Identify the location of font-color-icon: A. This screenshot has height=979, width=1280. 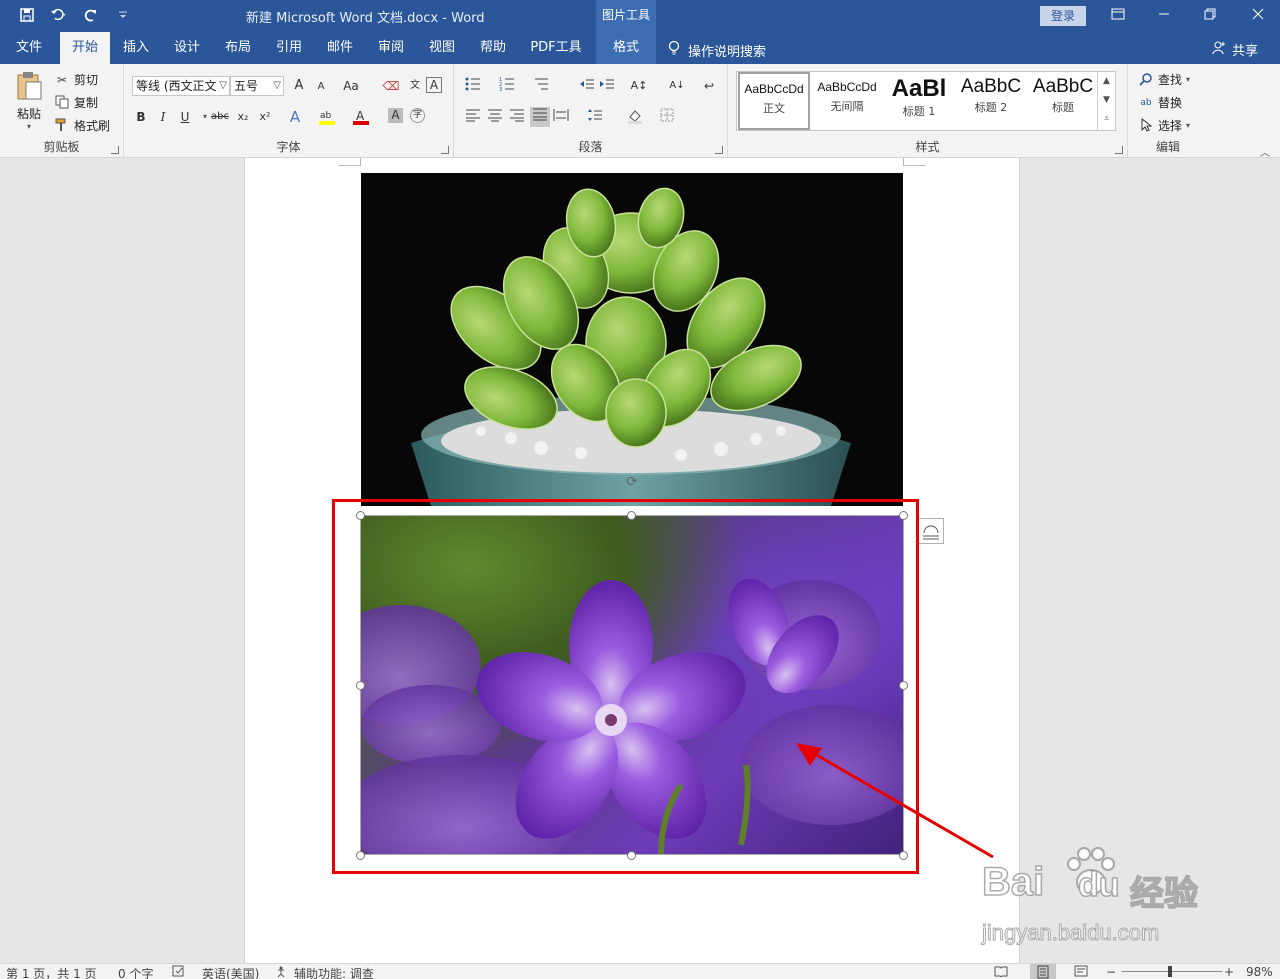
(361, 117).